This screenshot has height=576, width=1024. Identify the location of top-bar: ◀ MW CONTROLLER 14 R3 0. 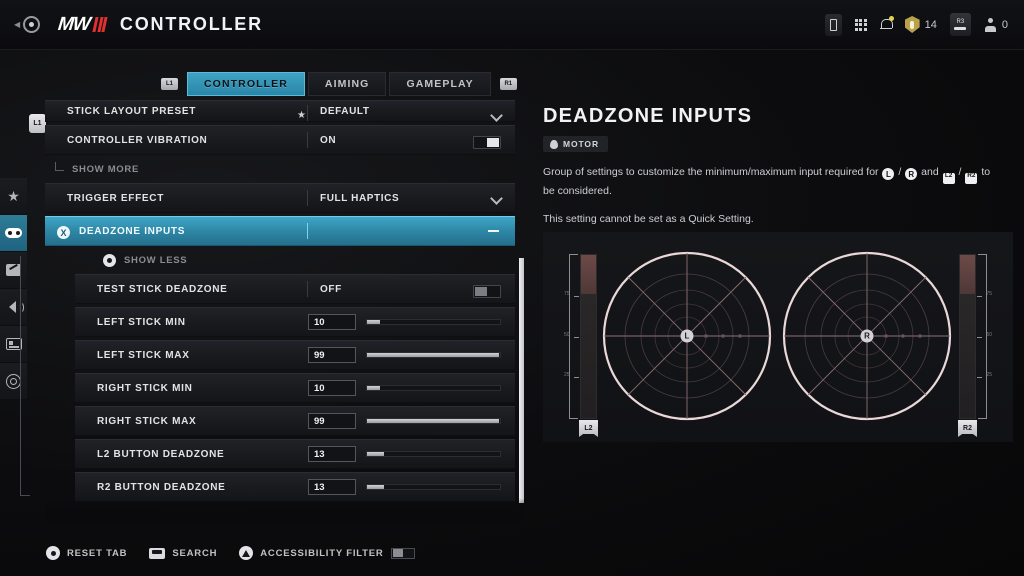
(512, 25).